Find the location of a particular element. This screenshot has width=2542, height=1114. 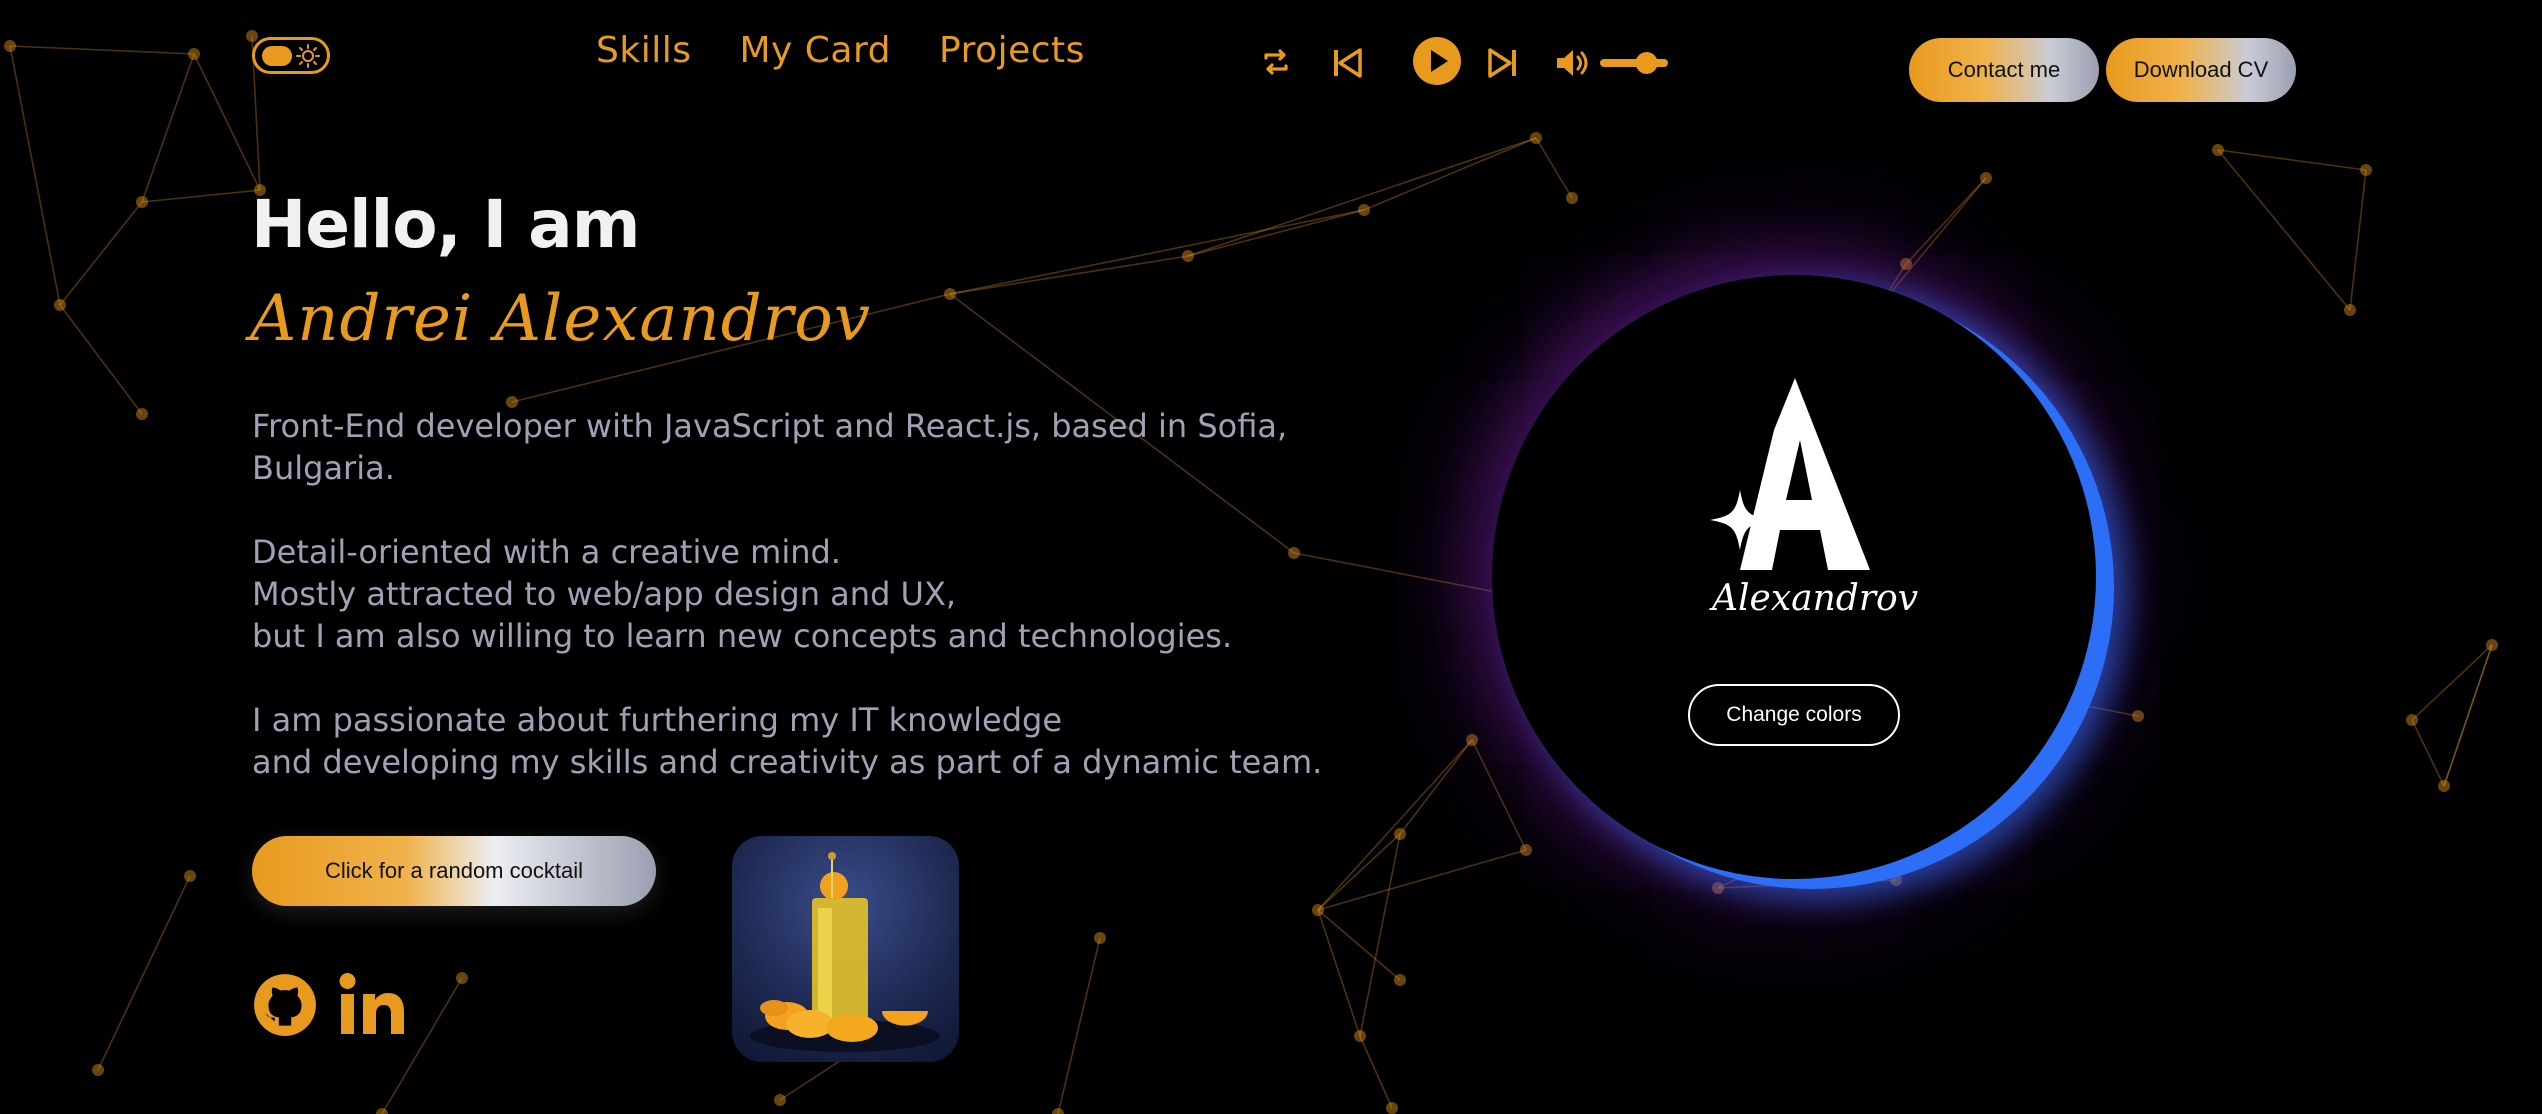

nav-link-skills: Skills is located at coordinates (643, 50).